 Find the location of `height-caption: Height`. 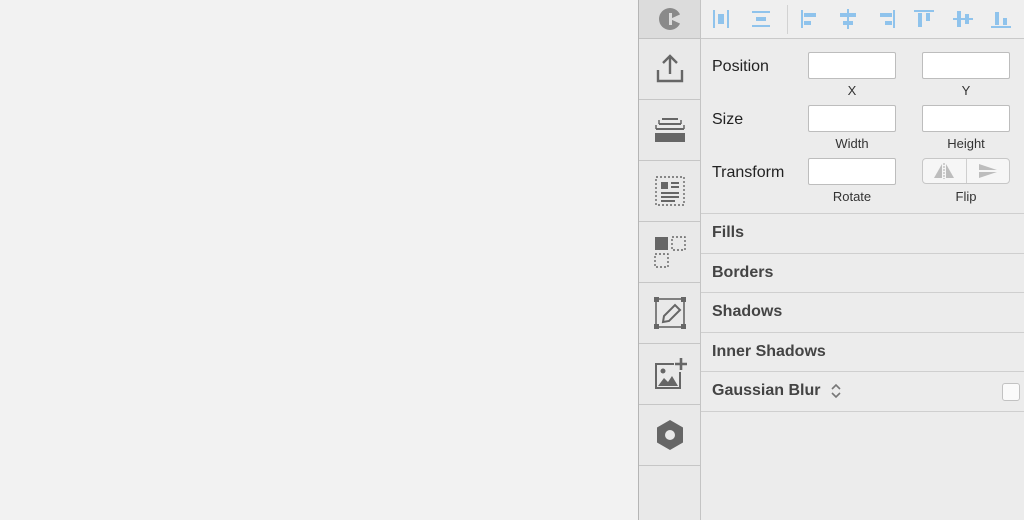

height-caption: Height is located at coordinates (966, 143).